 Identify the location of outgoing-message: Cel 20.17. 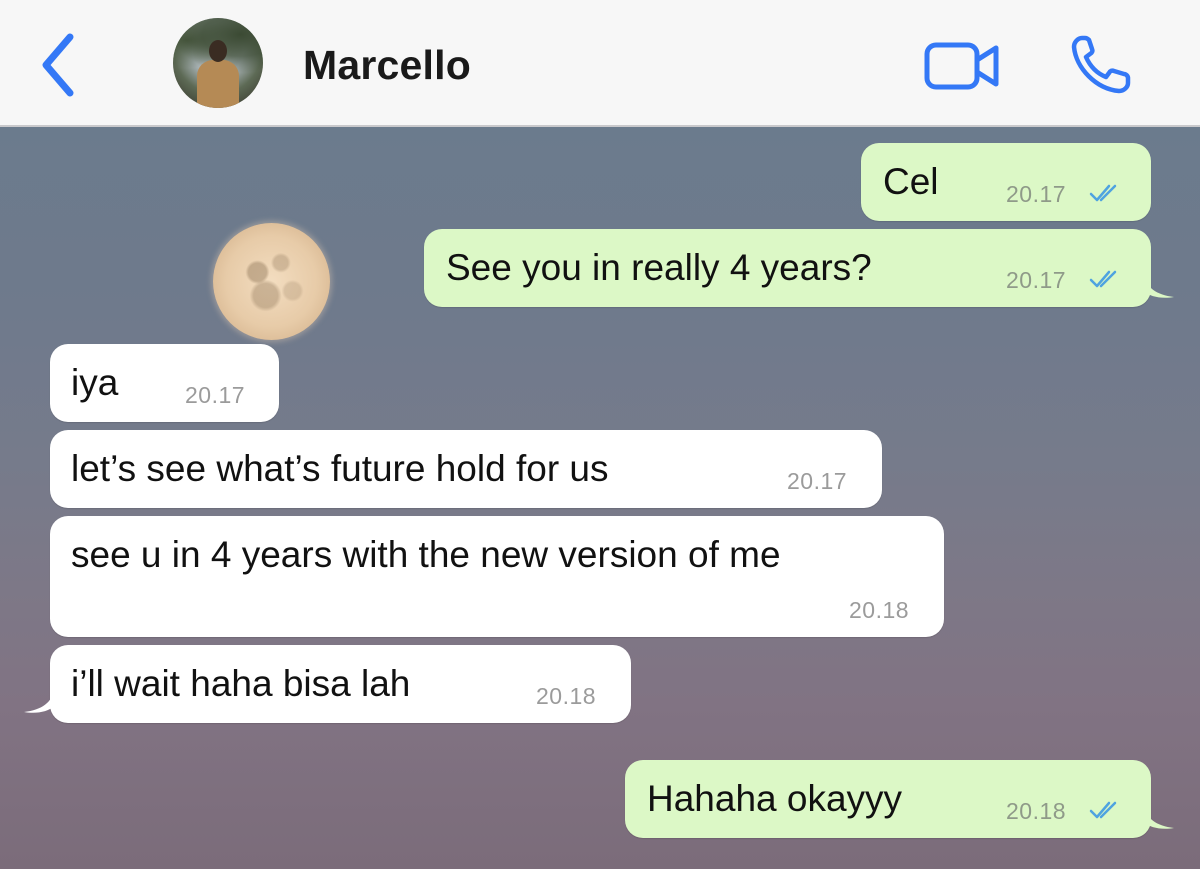
(1006, 182).